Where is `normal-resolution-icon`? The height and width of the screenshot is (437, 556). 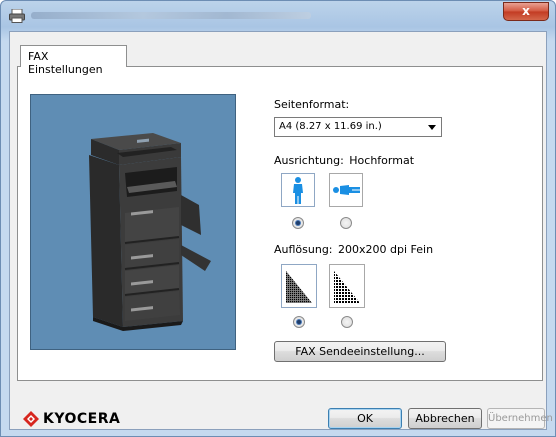
normal-resolution-icon is located at coordinates (347, 287).